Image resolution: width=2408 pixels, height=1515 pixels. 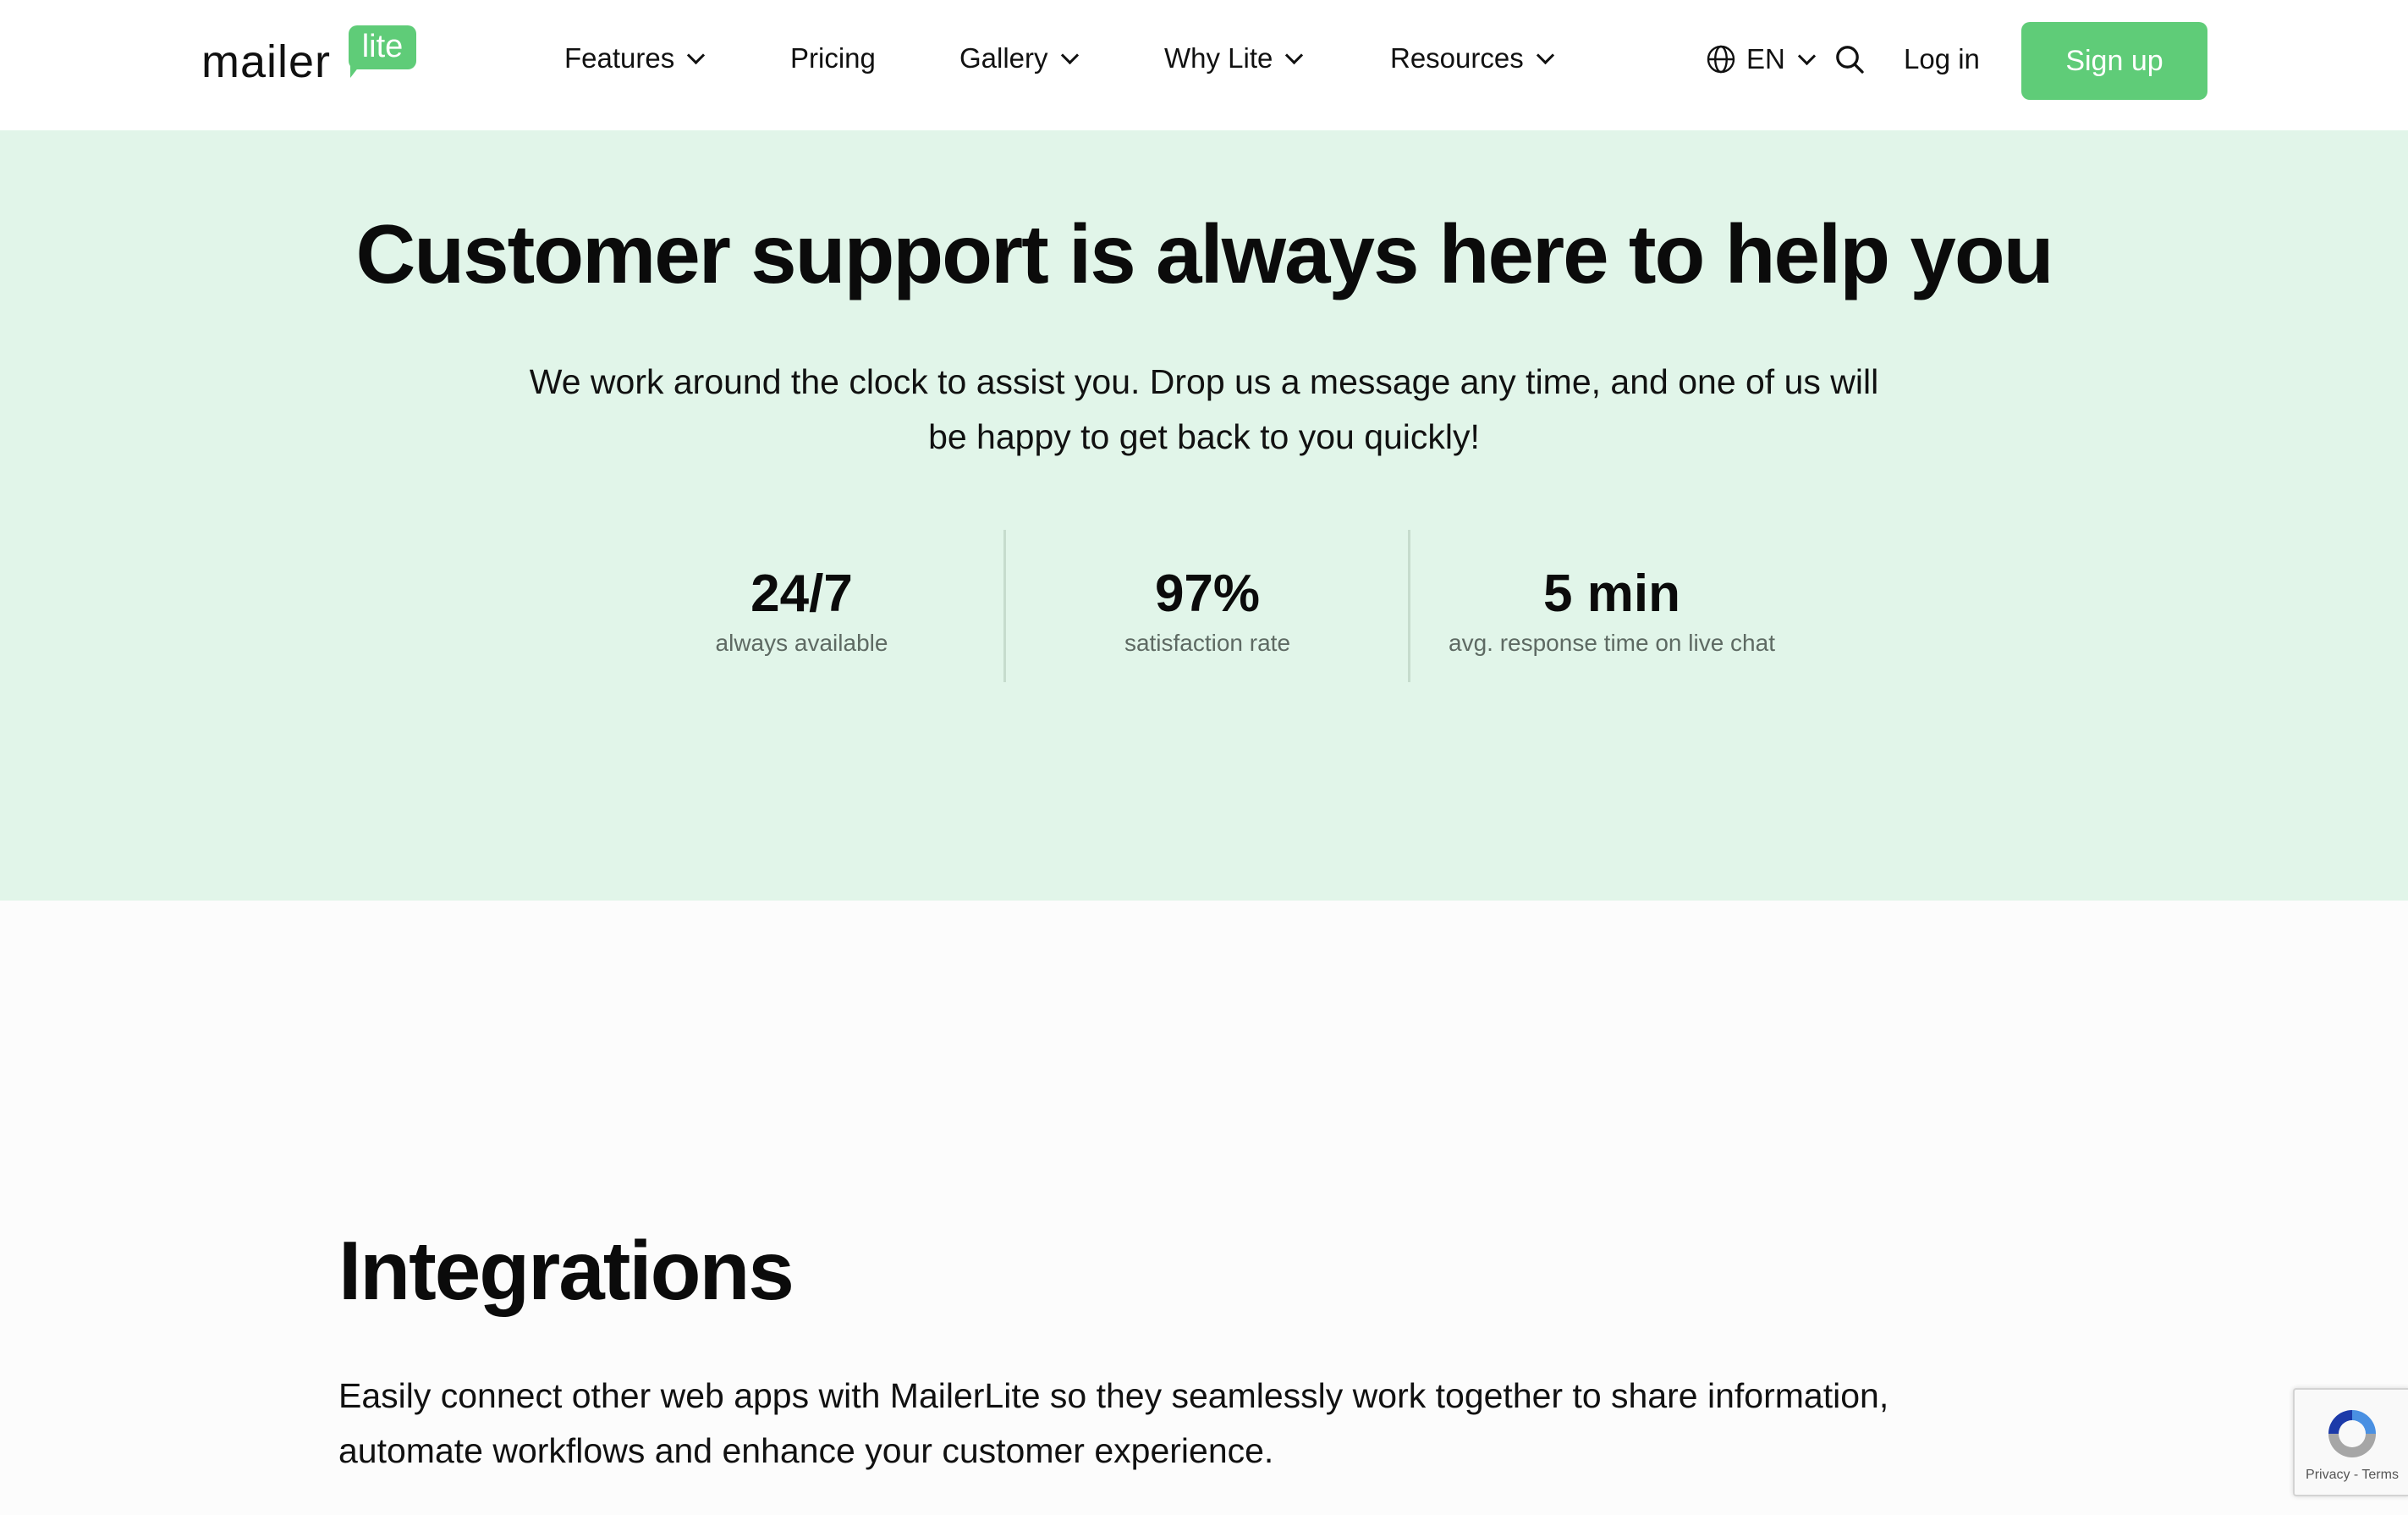 I want to click on search-button, so click(x=1849, y=59).